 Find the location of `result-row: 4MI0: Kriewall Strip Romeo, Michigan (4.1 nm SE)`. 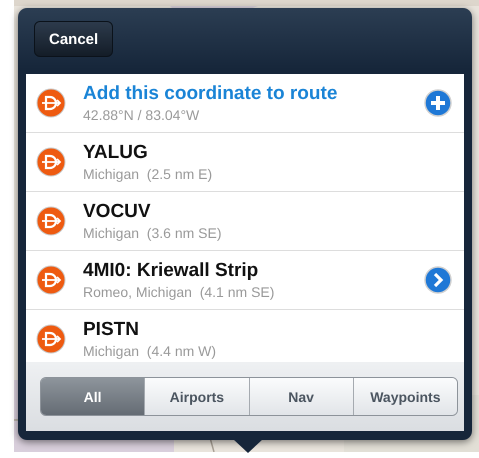

result-row: 4MI0: Kriewall Strip Romeo, Michigan (4.1 nm SE) is located at coordinates (245, 280).